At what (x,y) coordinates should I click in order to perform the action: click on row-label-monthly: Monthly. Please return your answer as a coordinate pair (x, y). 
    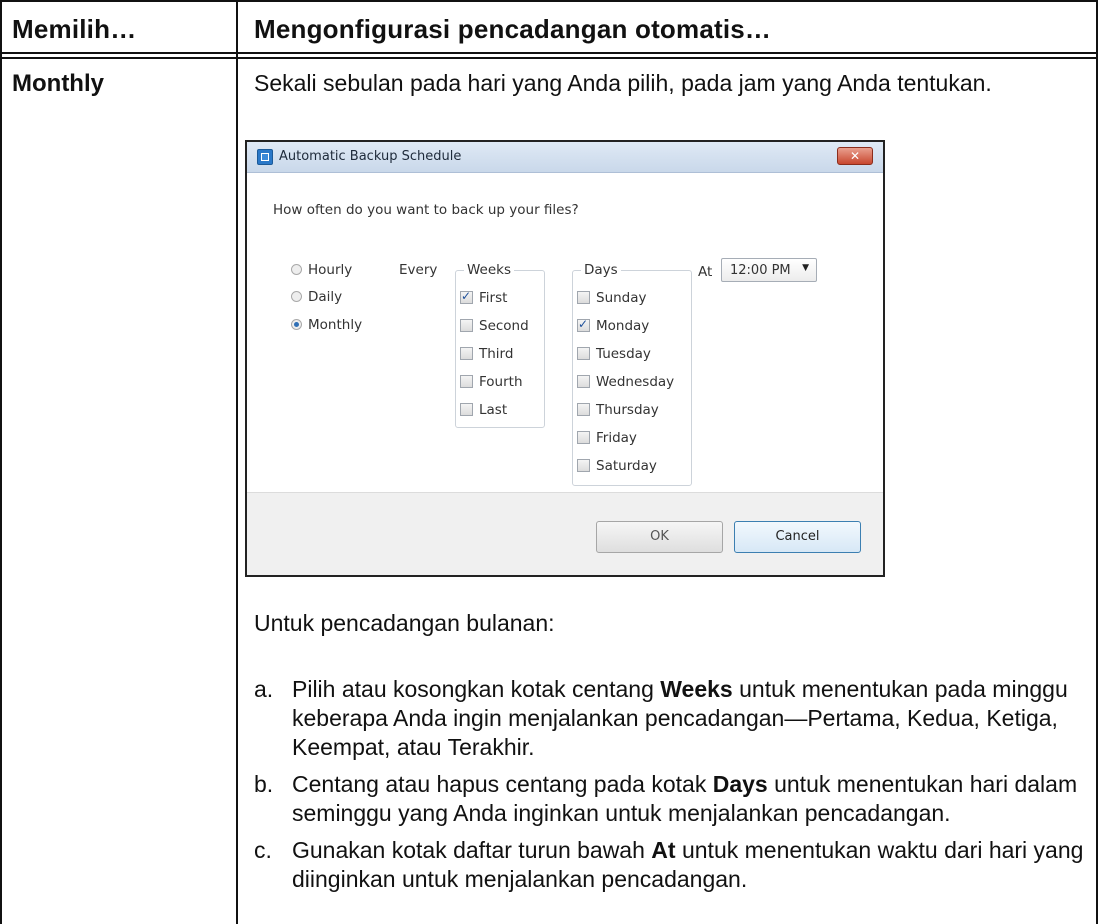
    Looking at the image, I should click on (58, 83).